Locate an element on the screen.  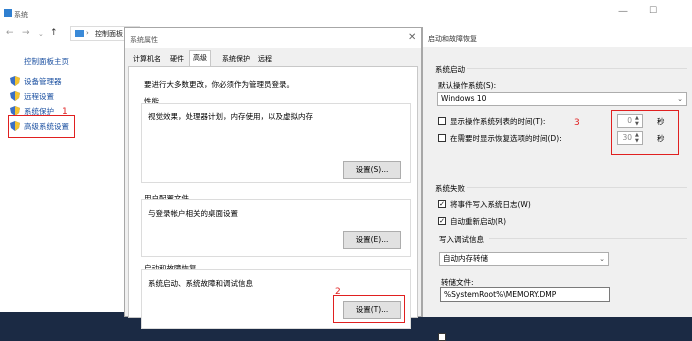
default-os-value: Windows 10 is located at coordinates (464, 98).